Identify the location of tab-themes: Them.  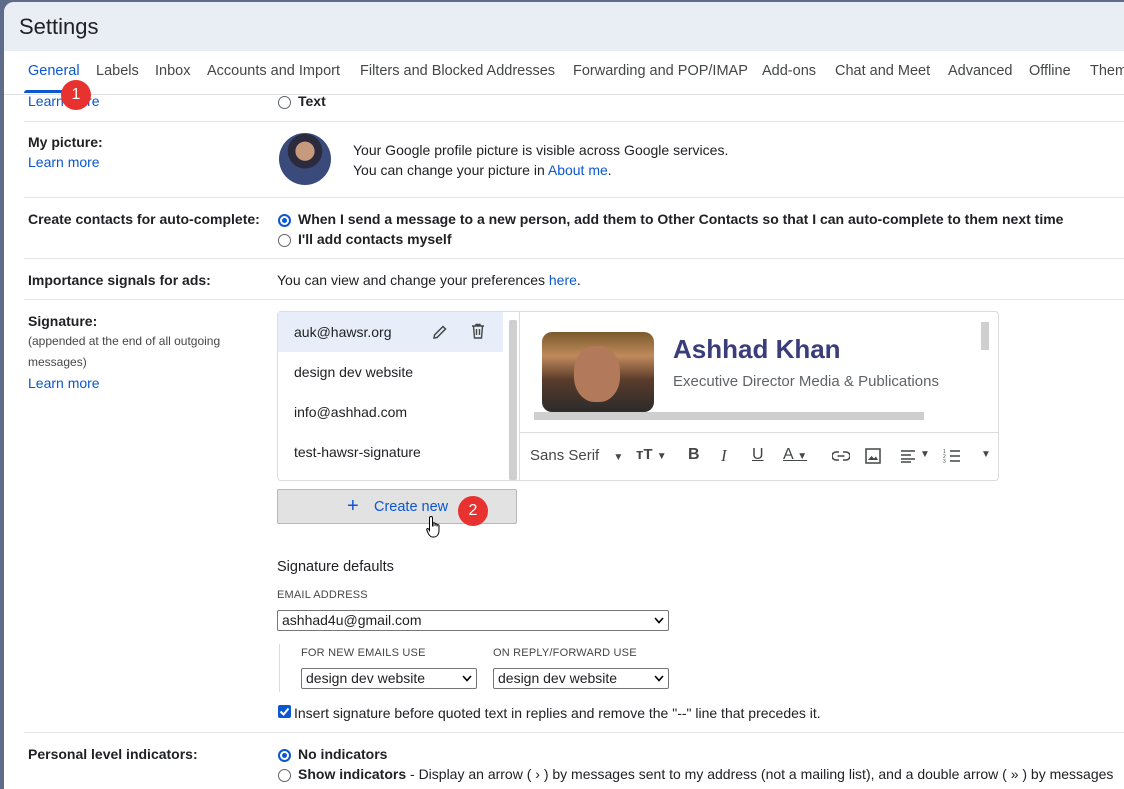
(1107, 71).